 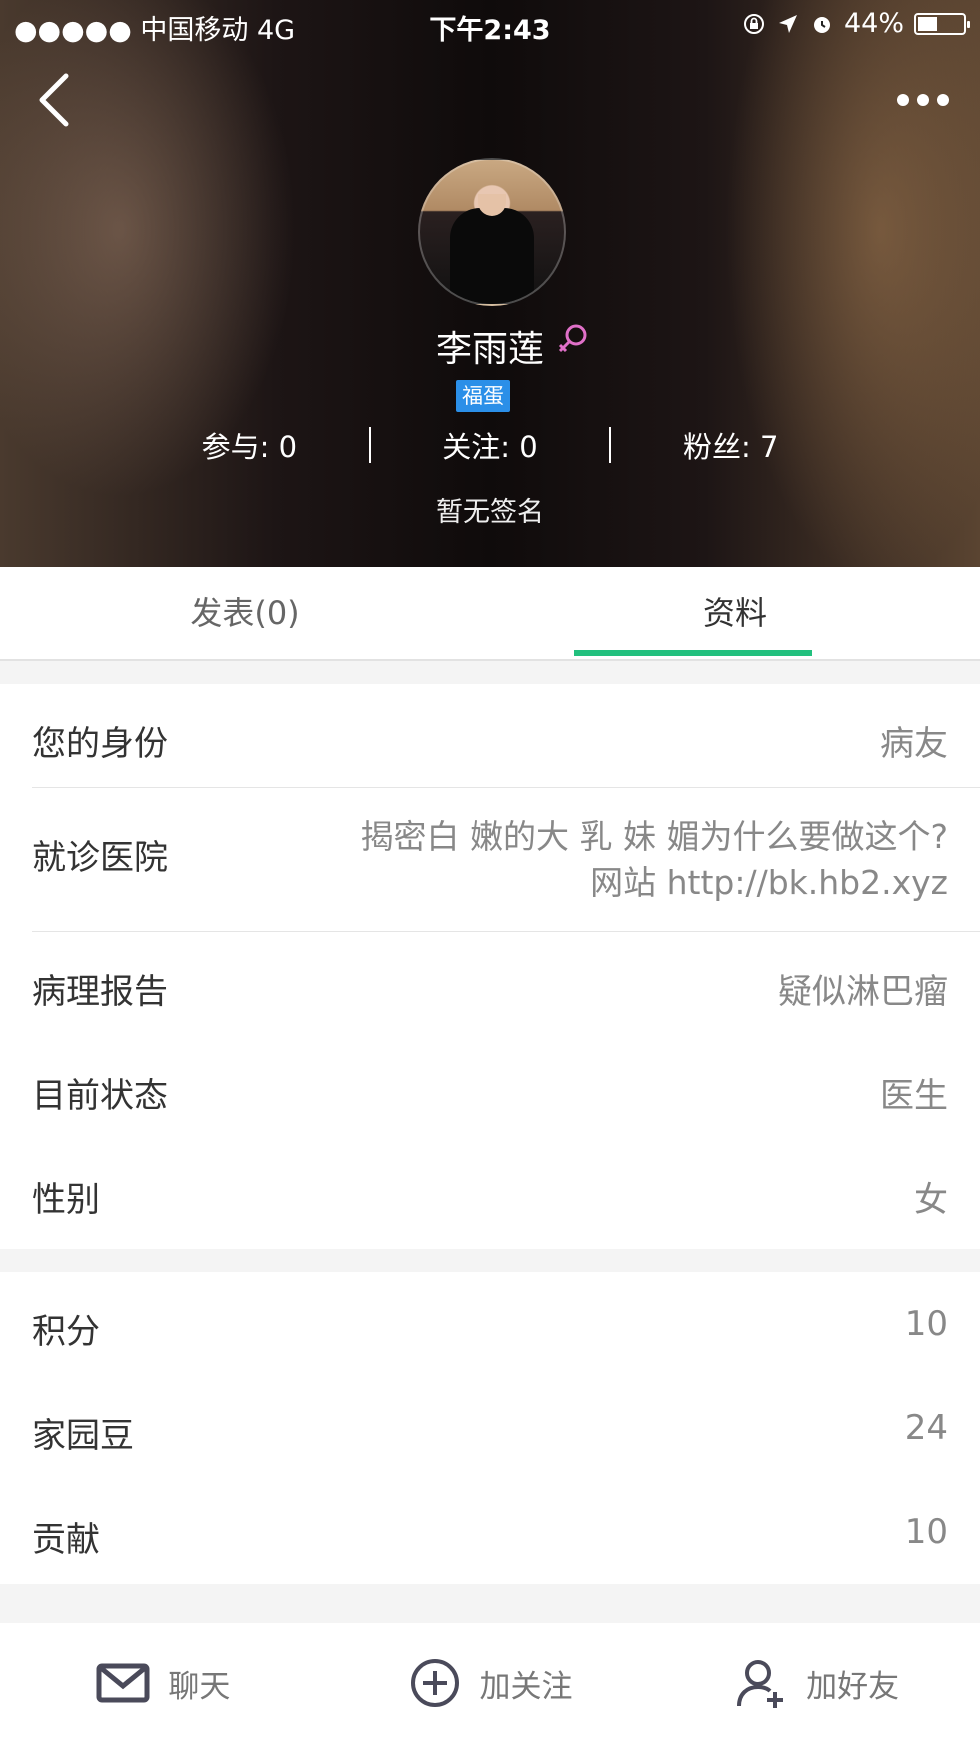 I want to click on status-icons: 44%, so click(x=856, y=23).